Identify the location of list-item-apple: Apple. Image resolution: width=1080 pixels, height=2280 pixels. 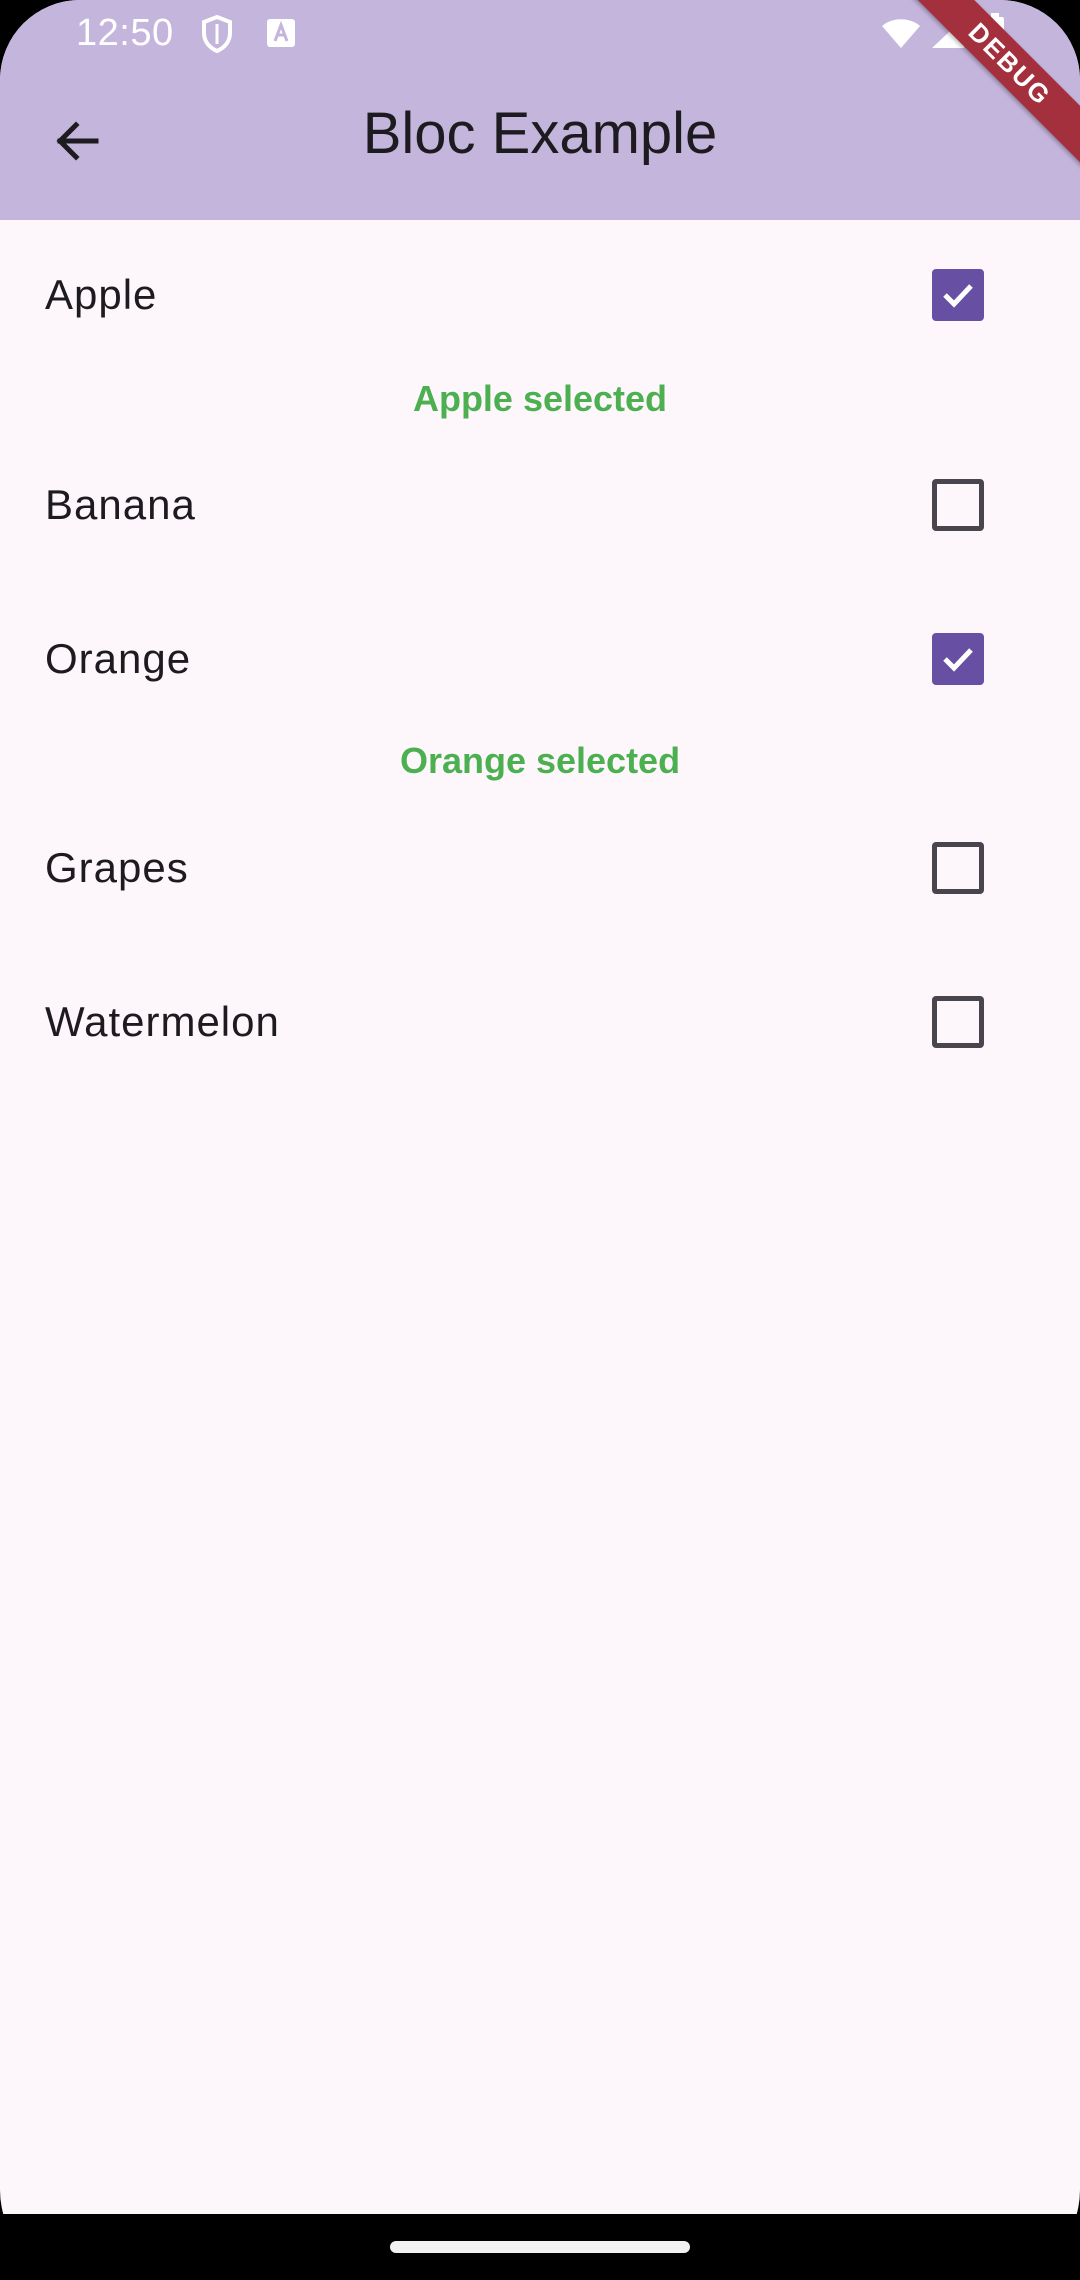
(540, 295).